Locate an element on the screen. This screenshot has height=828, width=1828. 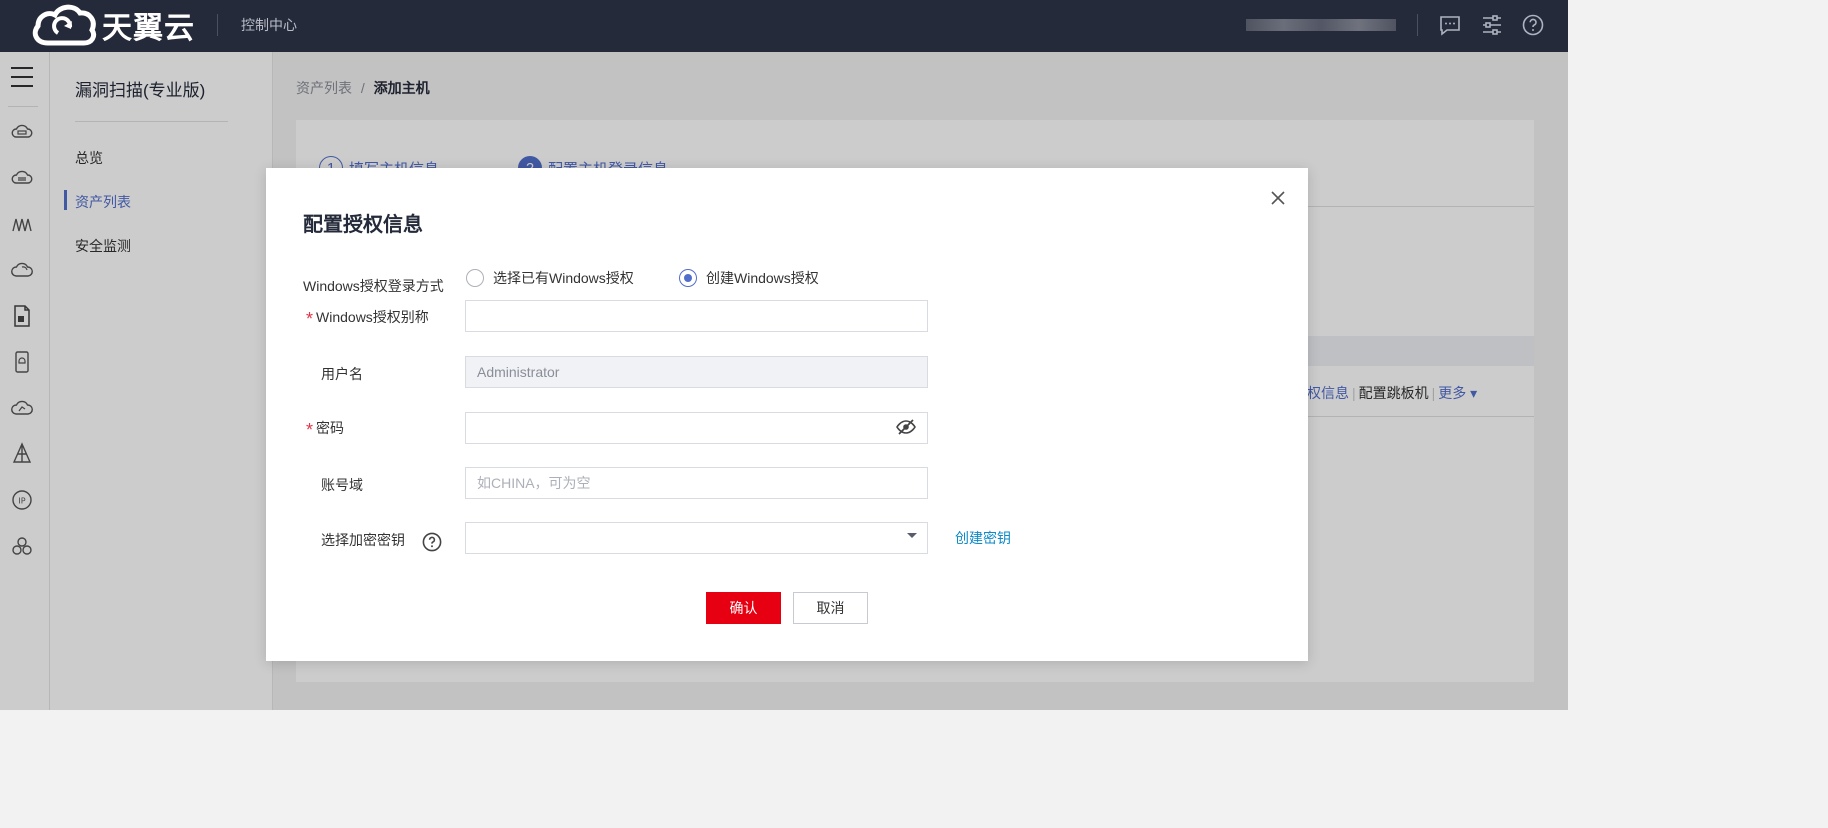
radio-circle-selected is located at coordinates (688, 278).